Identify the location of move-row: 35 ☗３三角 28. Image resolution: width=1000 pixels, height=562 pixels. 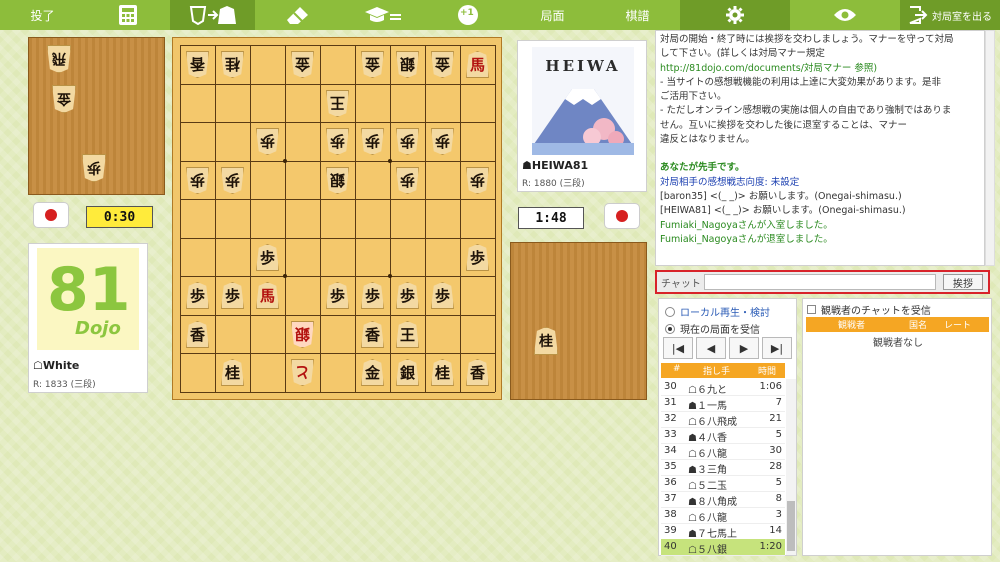
(723, 467).